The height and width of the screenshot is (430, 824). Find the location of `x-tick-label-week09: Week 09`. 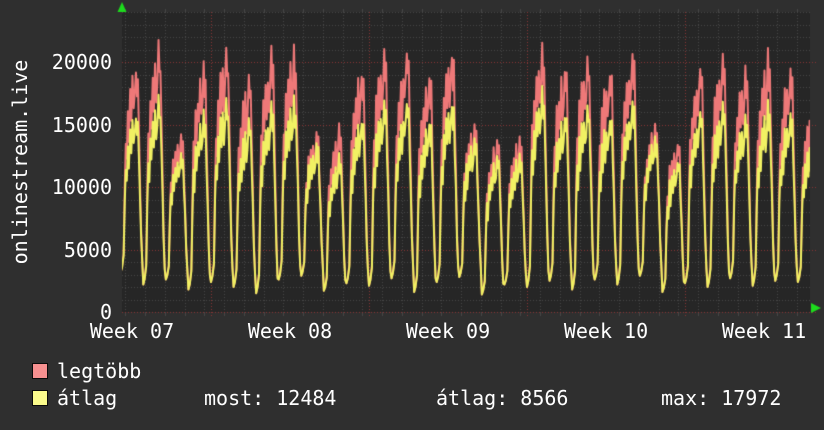

x-tick-label-week09: Week 09 is located at coordinates (448, 331).